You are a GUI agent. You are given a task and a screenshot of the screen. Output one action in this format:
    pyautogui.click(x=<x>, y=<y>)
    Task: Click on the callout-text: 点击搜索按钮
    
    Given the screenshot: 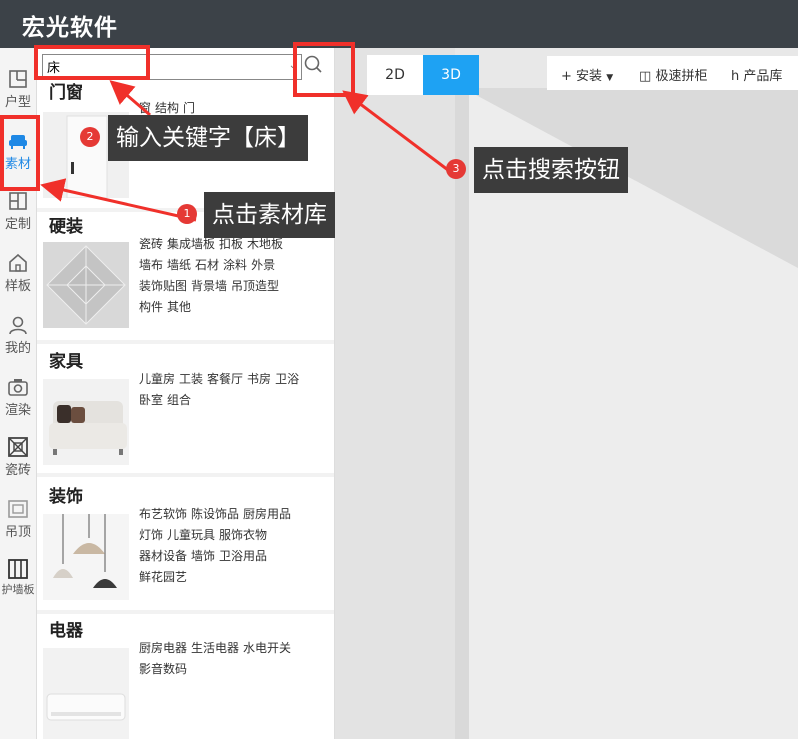 What is the action you would take?
    pyautogui.click(x=551, y=170)
    